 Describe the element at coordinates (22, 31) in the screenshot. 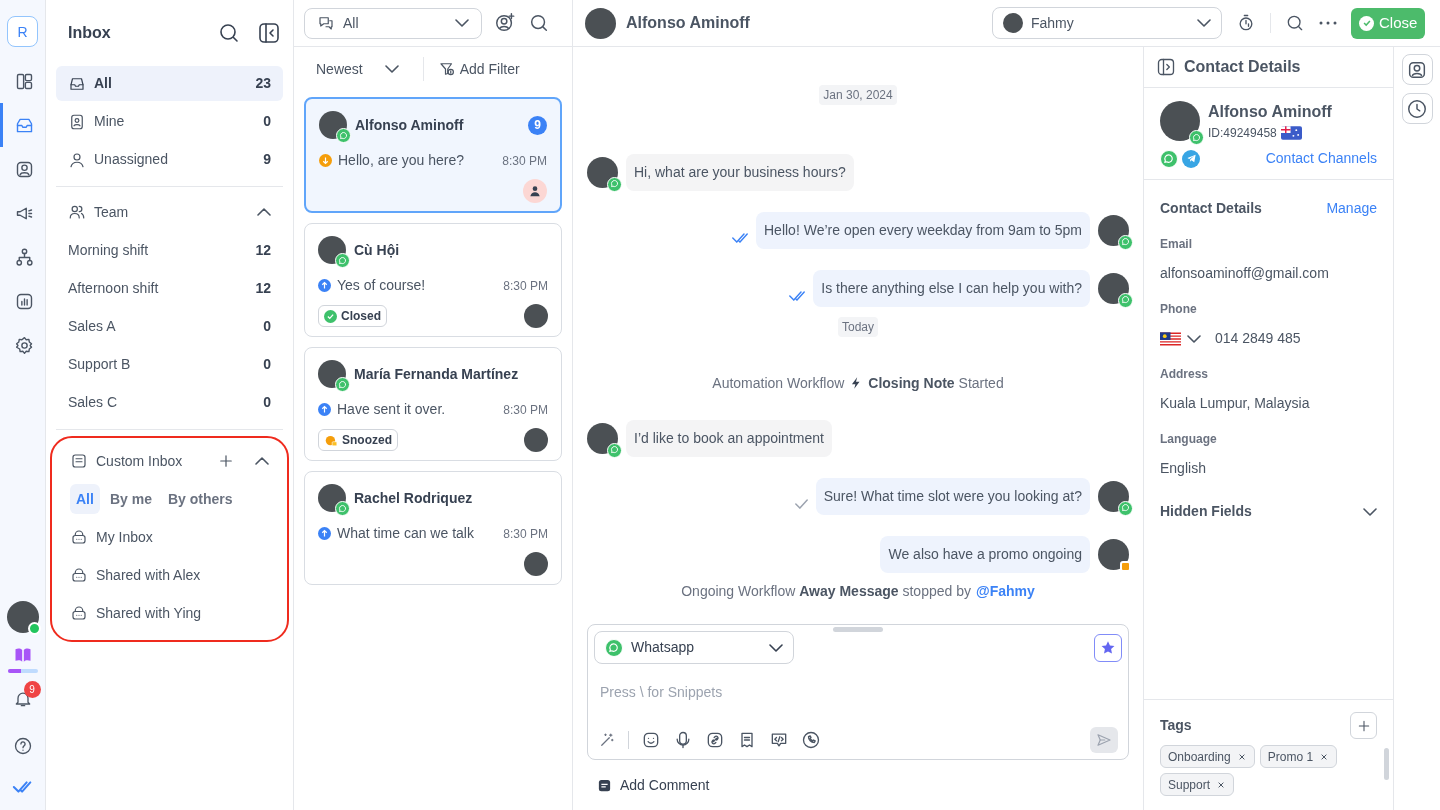

I see `workspace-button: R` at that location.